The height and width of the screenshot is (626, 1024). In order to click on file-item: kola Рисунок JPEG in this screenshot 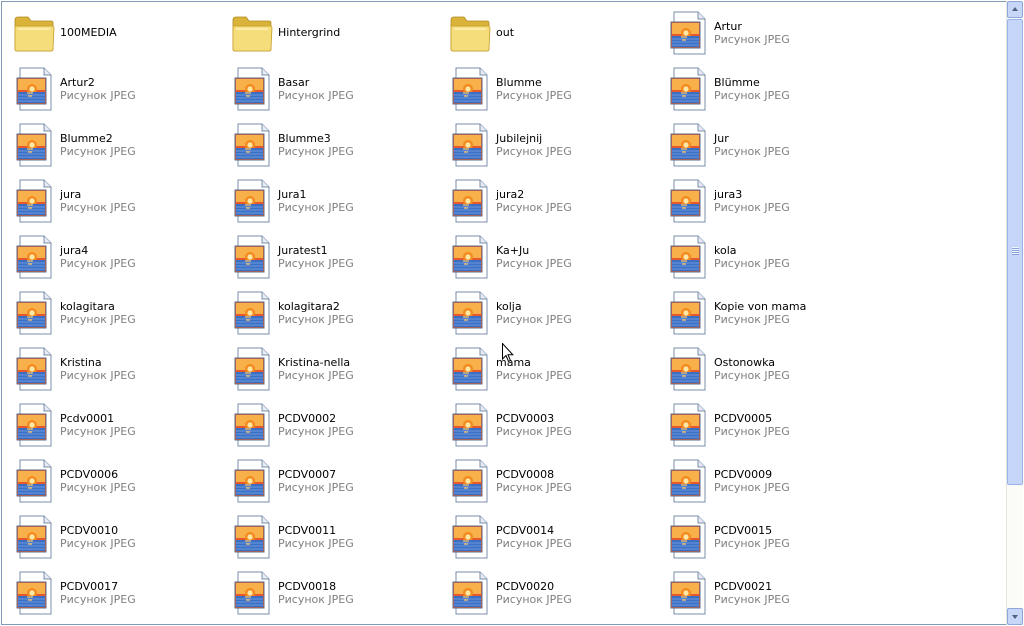, I will do `click(774, 258)`.